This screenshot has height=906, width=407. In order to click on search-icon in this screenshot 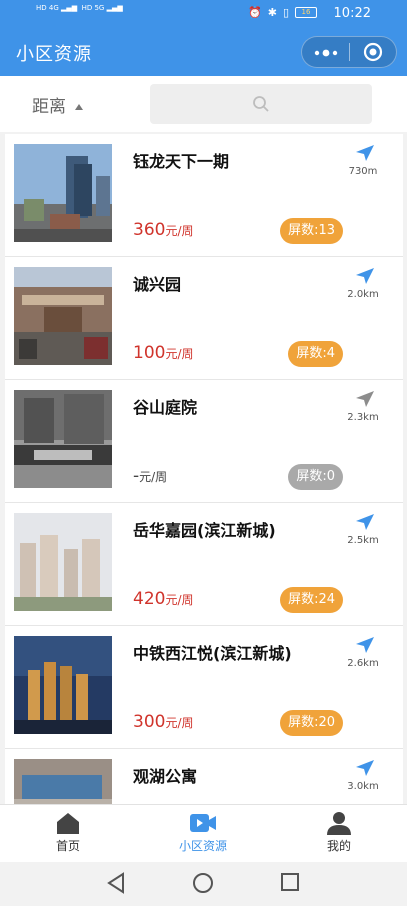, I will do `click(261, 104)`.